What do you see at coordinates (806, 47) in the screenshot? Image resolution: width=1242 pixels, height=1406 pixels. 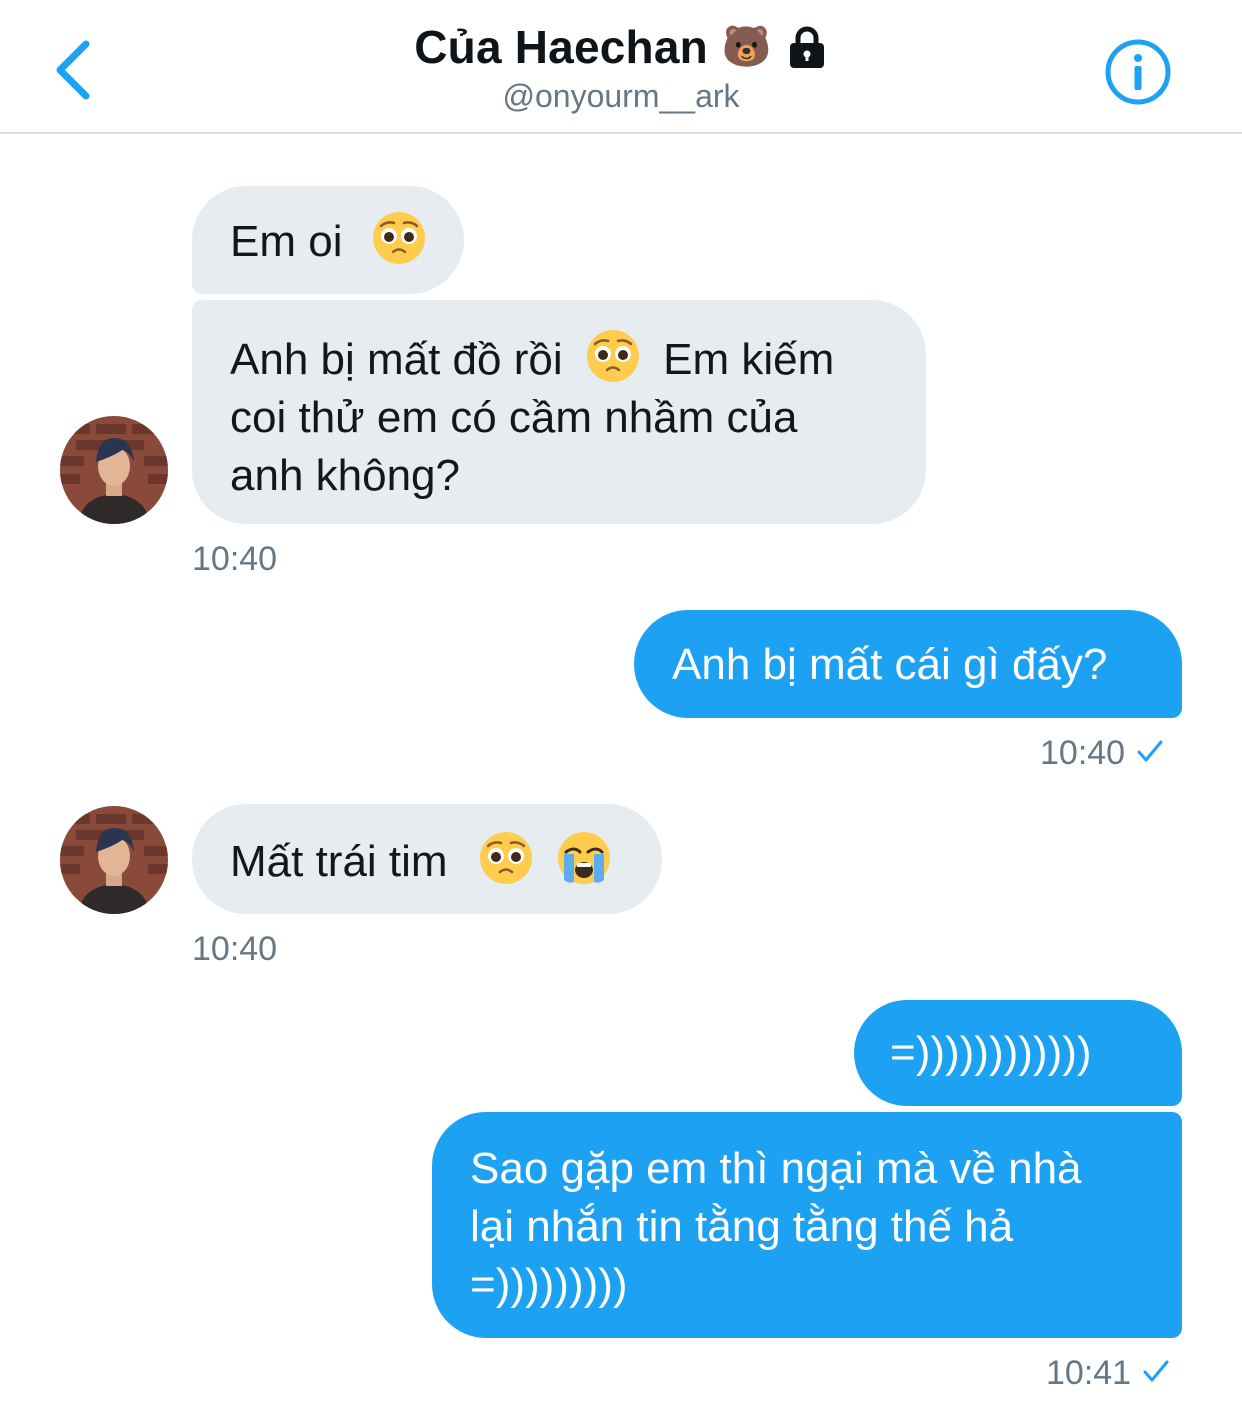 I see `lock-icon` at bounding box center [806, 47].